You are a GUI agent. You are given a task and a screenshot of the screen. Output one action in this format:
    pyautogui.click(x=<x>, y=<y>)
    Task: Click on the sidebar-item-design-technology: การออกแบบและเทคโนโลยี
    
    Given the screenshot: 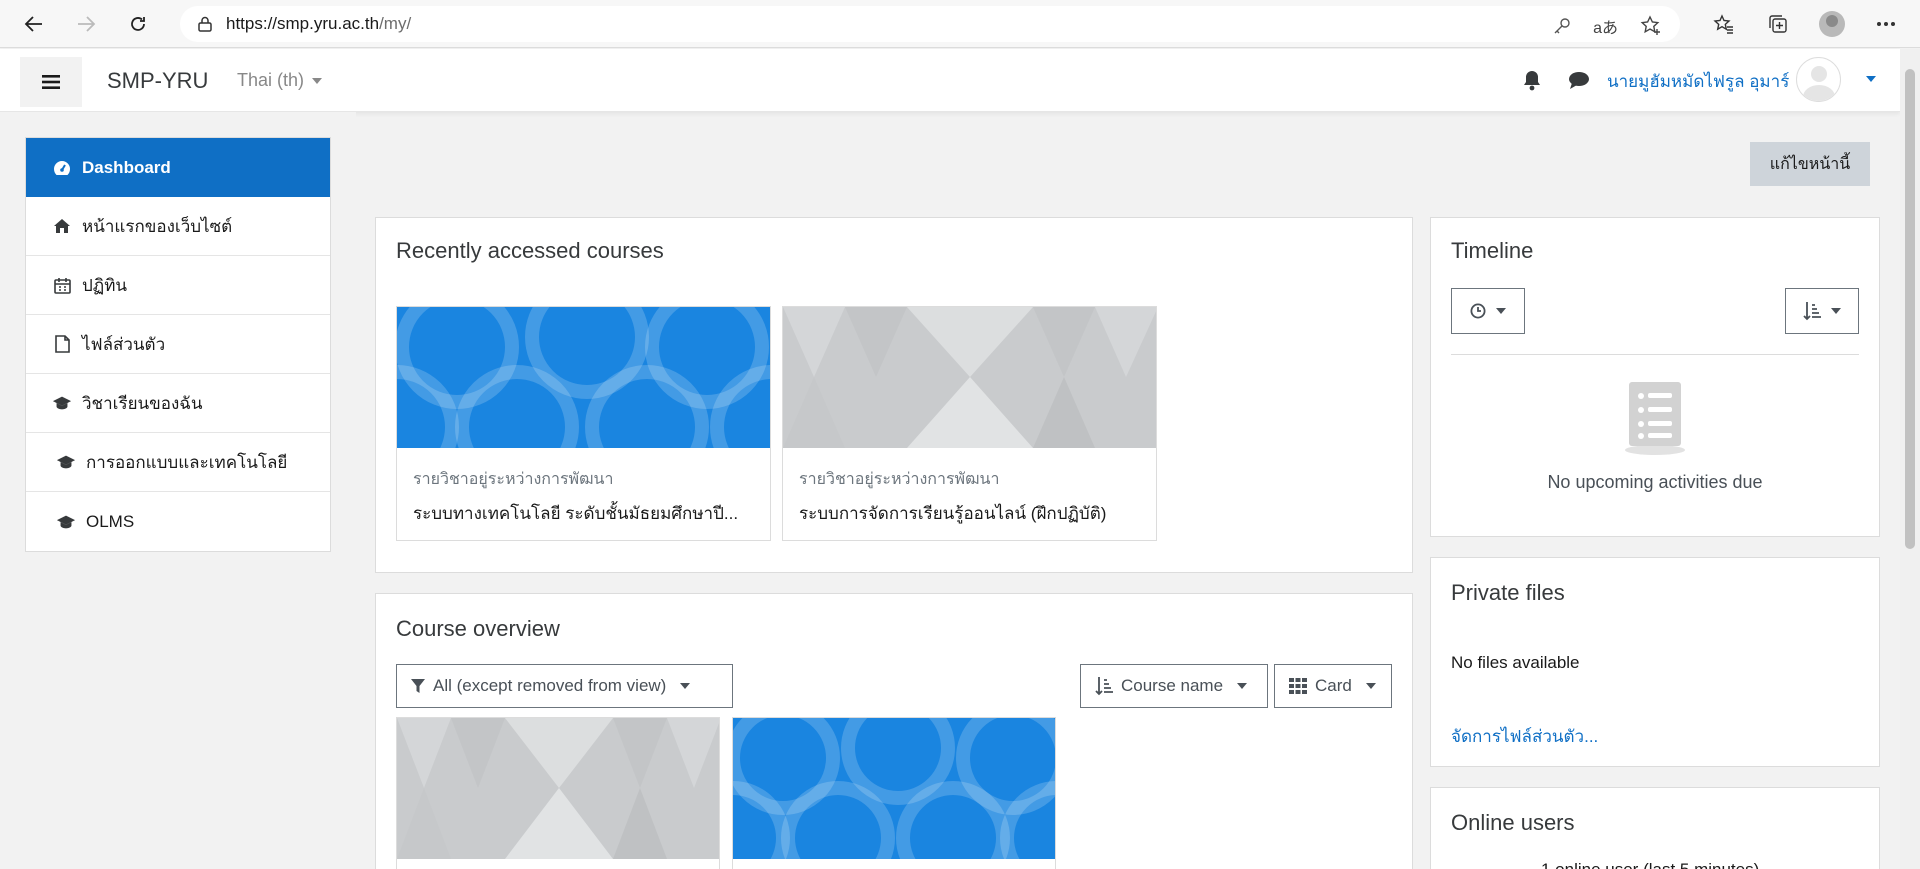 What is the action you would take?
    pyautogui.click(x=178, y=462)
    